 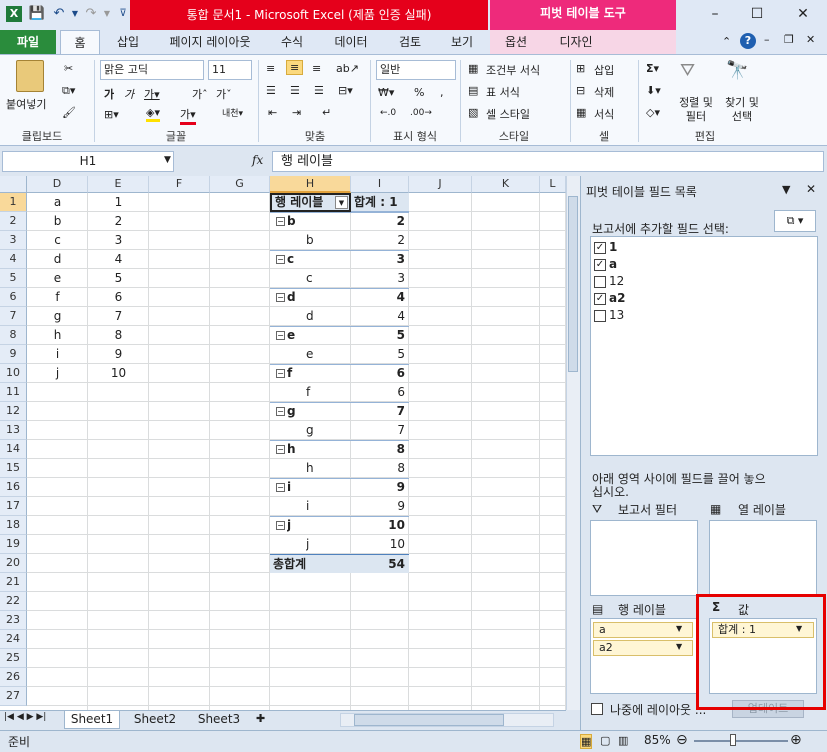 What do you see at coordinates (580, 90) in the screenshot?
I see `delete-cells-icon: ⊟` at bounding box center [580, 90].